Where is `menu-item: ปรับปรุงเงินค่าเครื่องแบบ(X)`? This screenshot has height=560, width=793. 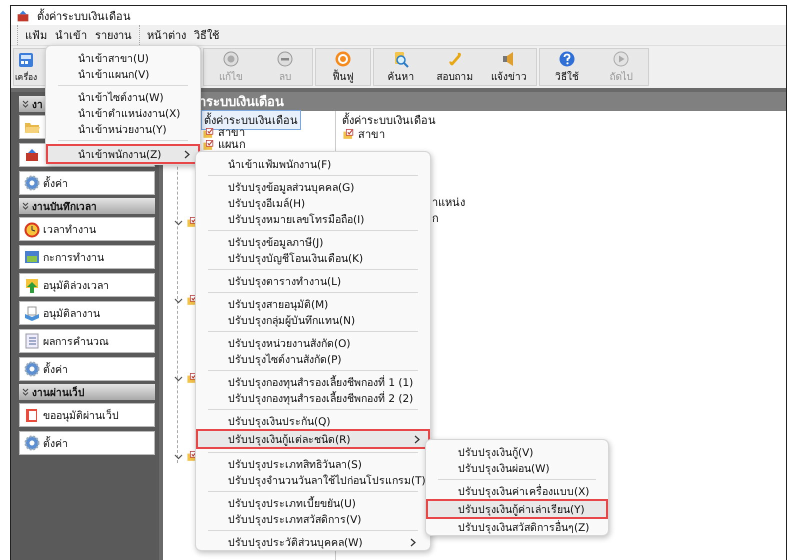 menu-item: ปรับปรุงเงินค่าเครื่องแบบ(X) is located at coordinates (517, 491).